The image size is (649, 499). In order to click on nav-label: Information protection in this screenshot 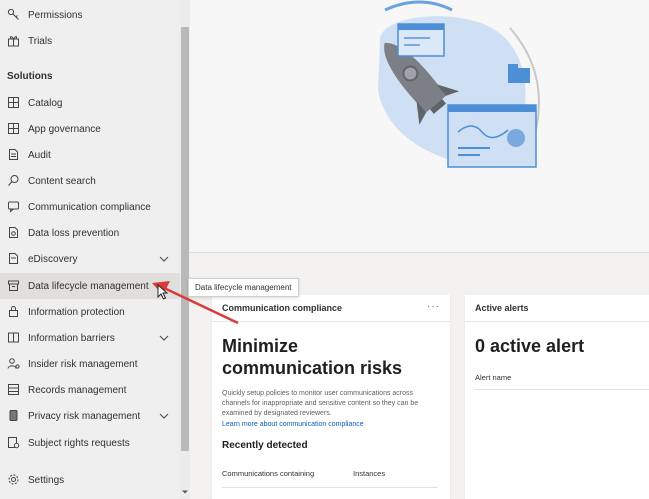, I will do `click(76, 312)`.